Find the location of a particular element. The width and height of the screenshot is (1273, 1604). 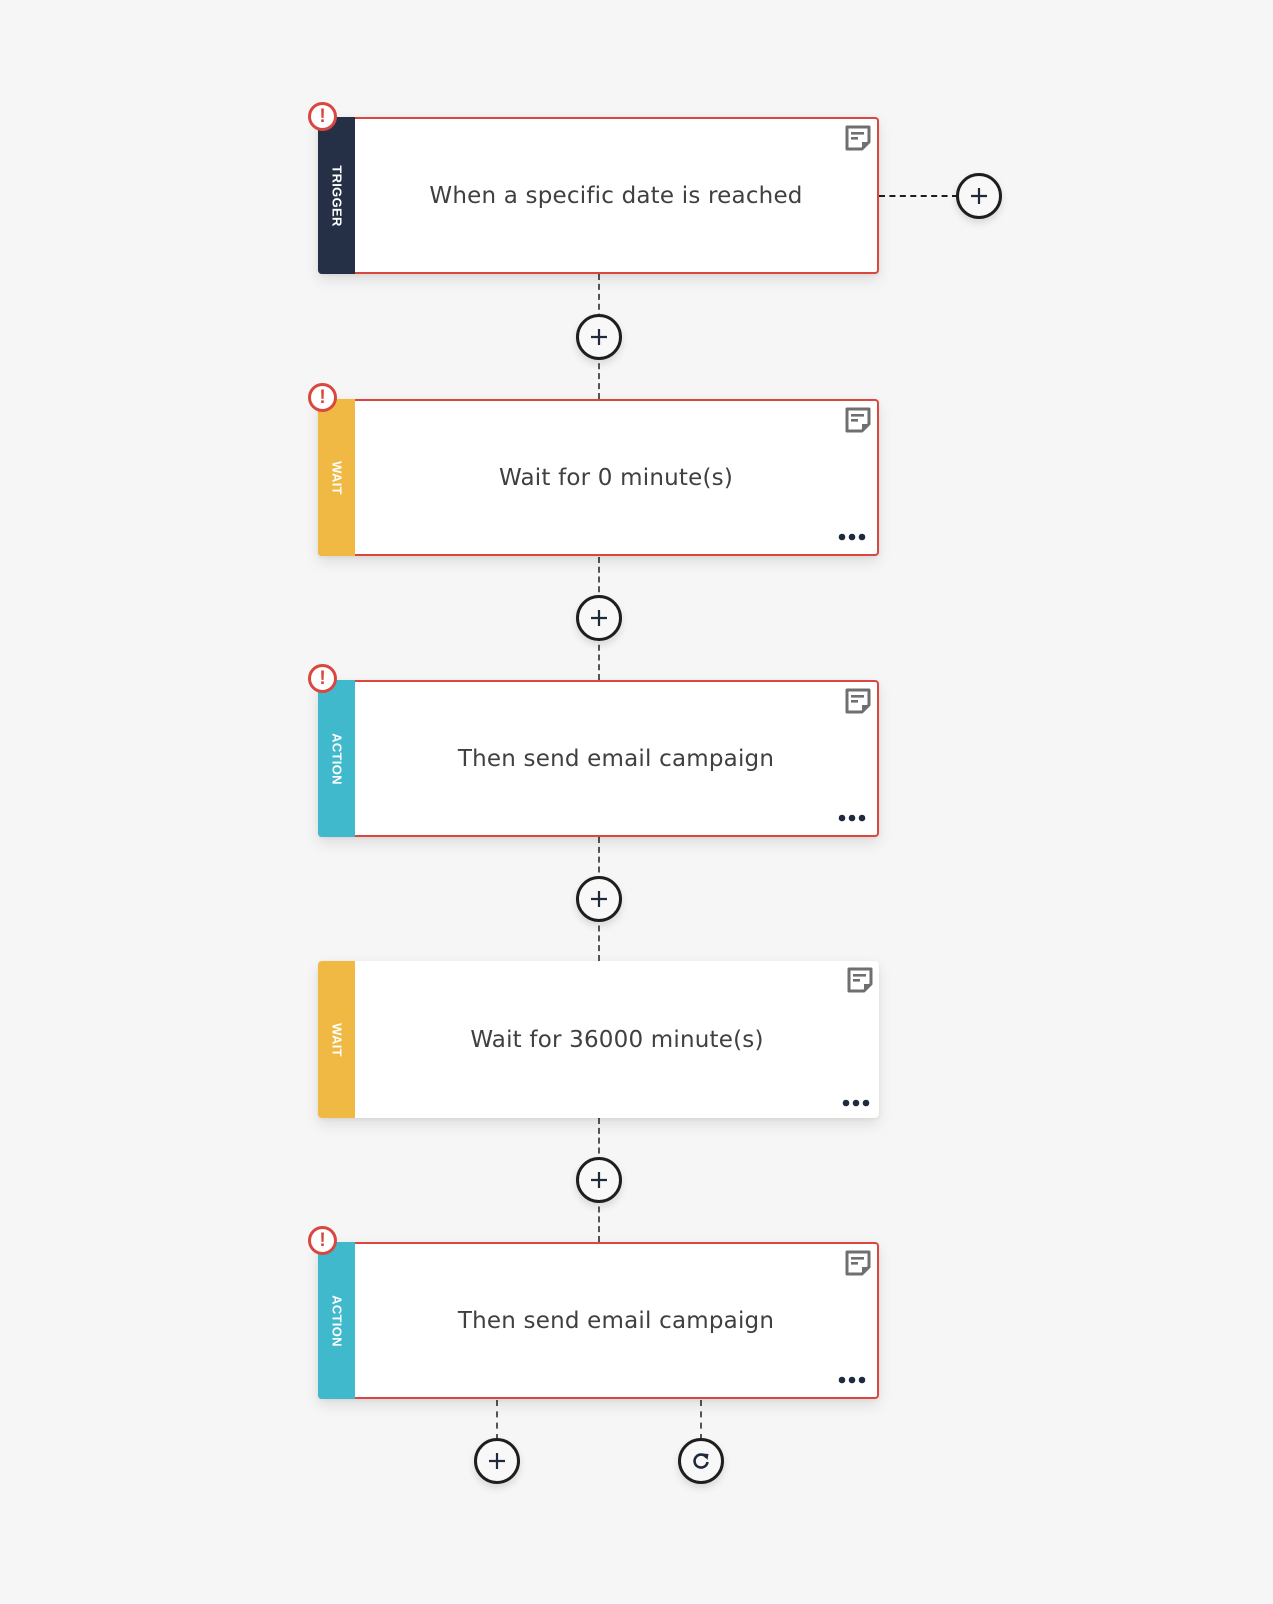

workflow-node-wait: WAIT Wait for 0 minute(s) is located at coordinates (598, 477).